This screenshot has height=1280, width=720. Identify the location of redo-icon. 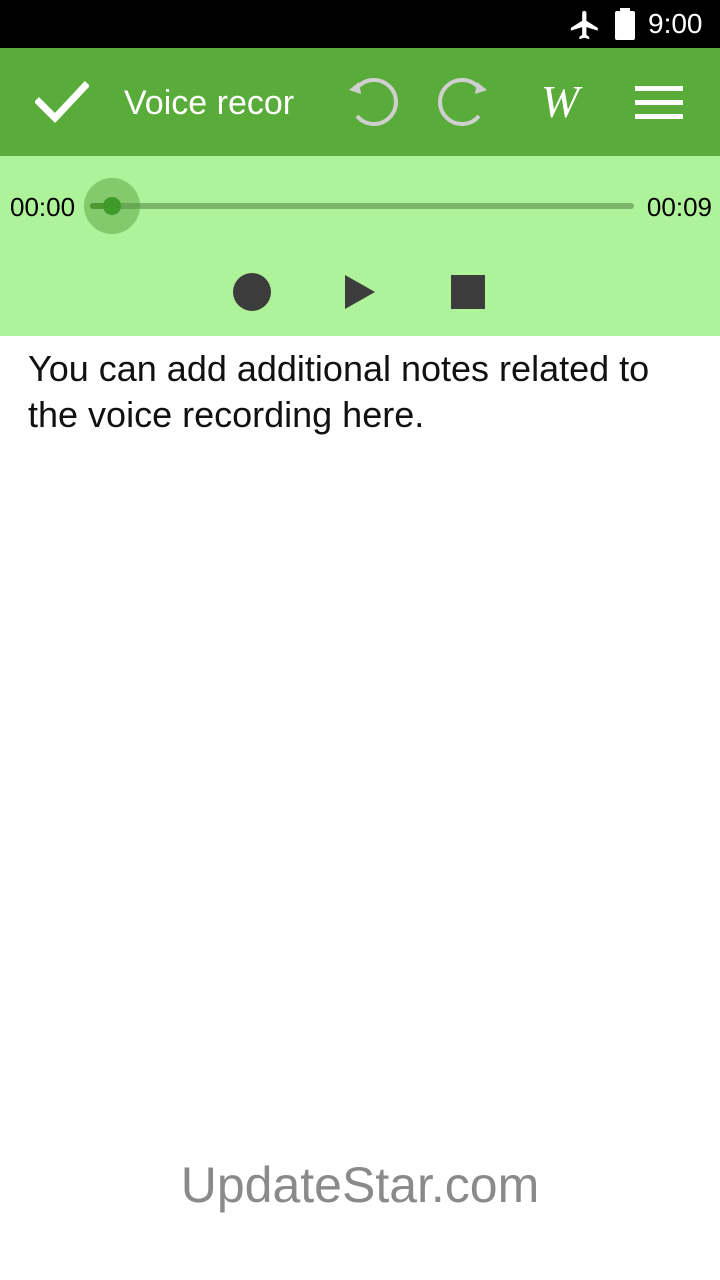
(462, 102).